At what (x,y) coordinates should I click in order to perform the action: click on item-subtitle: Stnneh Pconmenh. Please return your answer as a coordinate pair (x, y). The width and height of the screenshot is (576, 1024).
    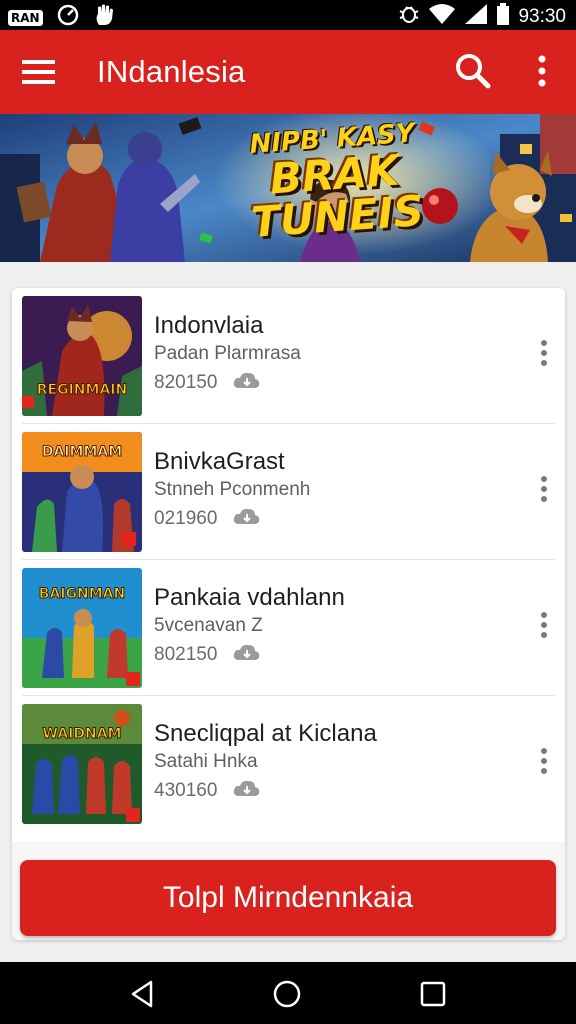
    Looking at the image, I should click on (232, 489).